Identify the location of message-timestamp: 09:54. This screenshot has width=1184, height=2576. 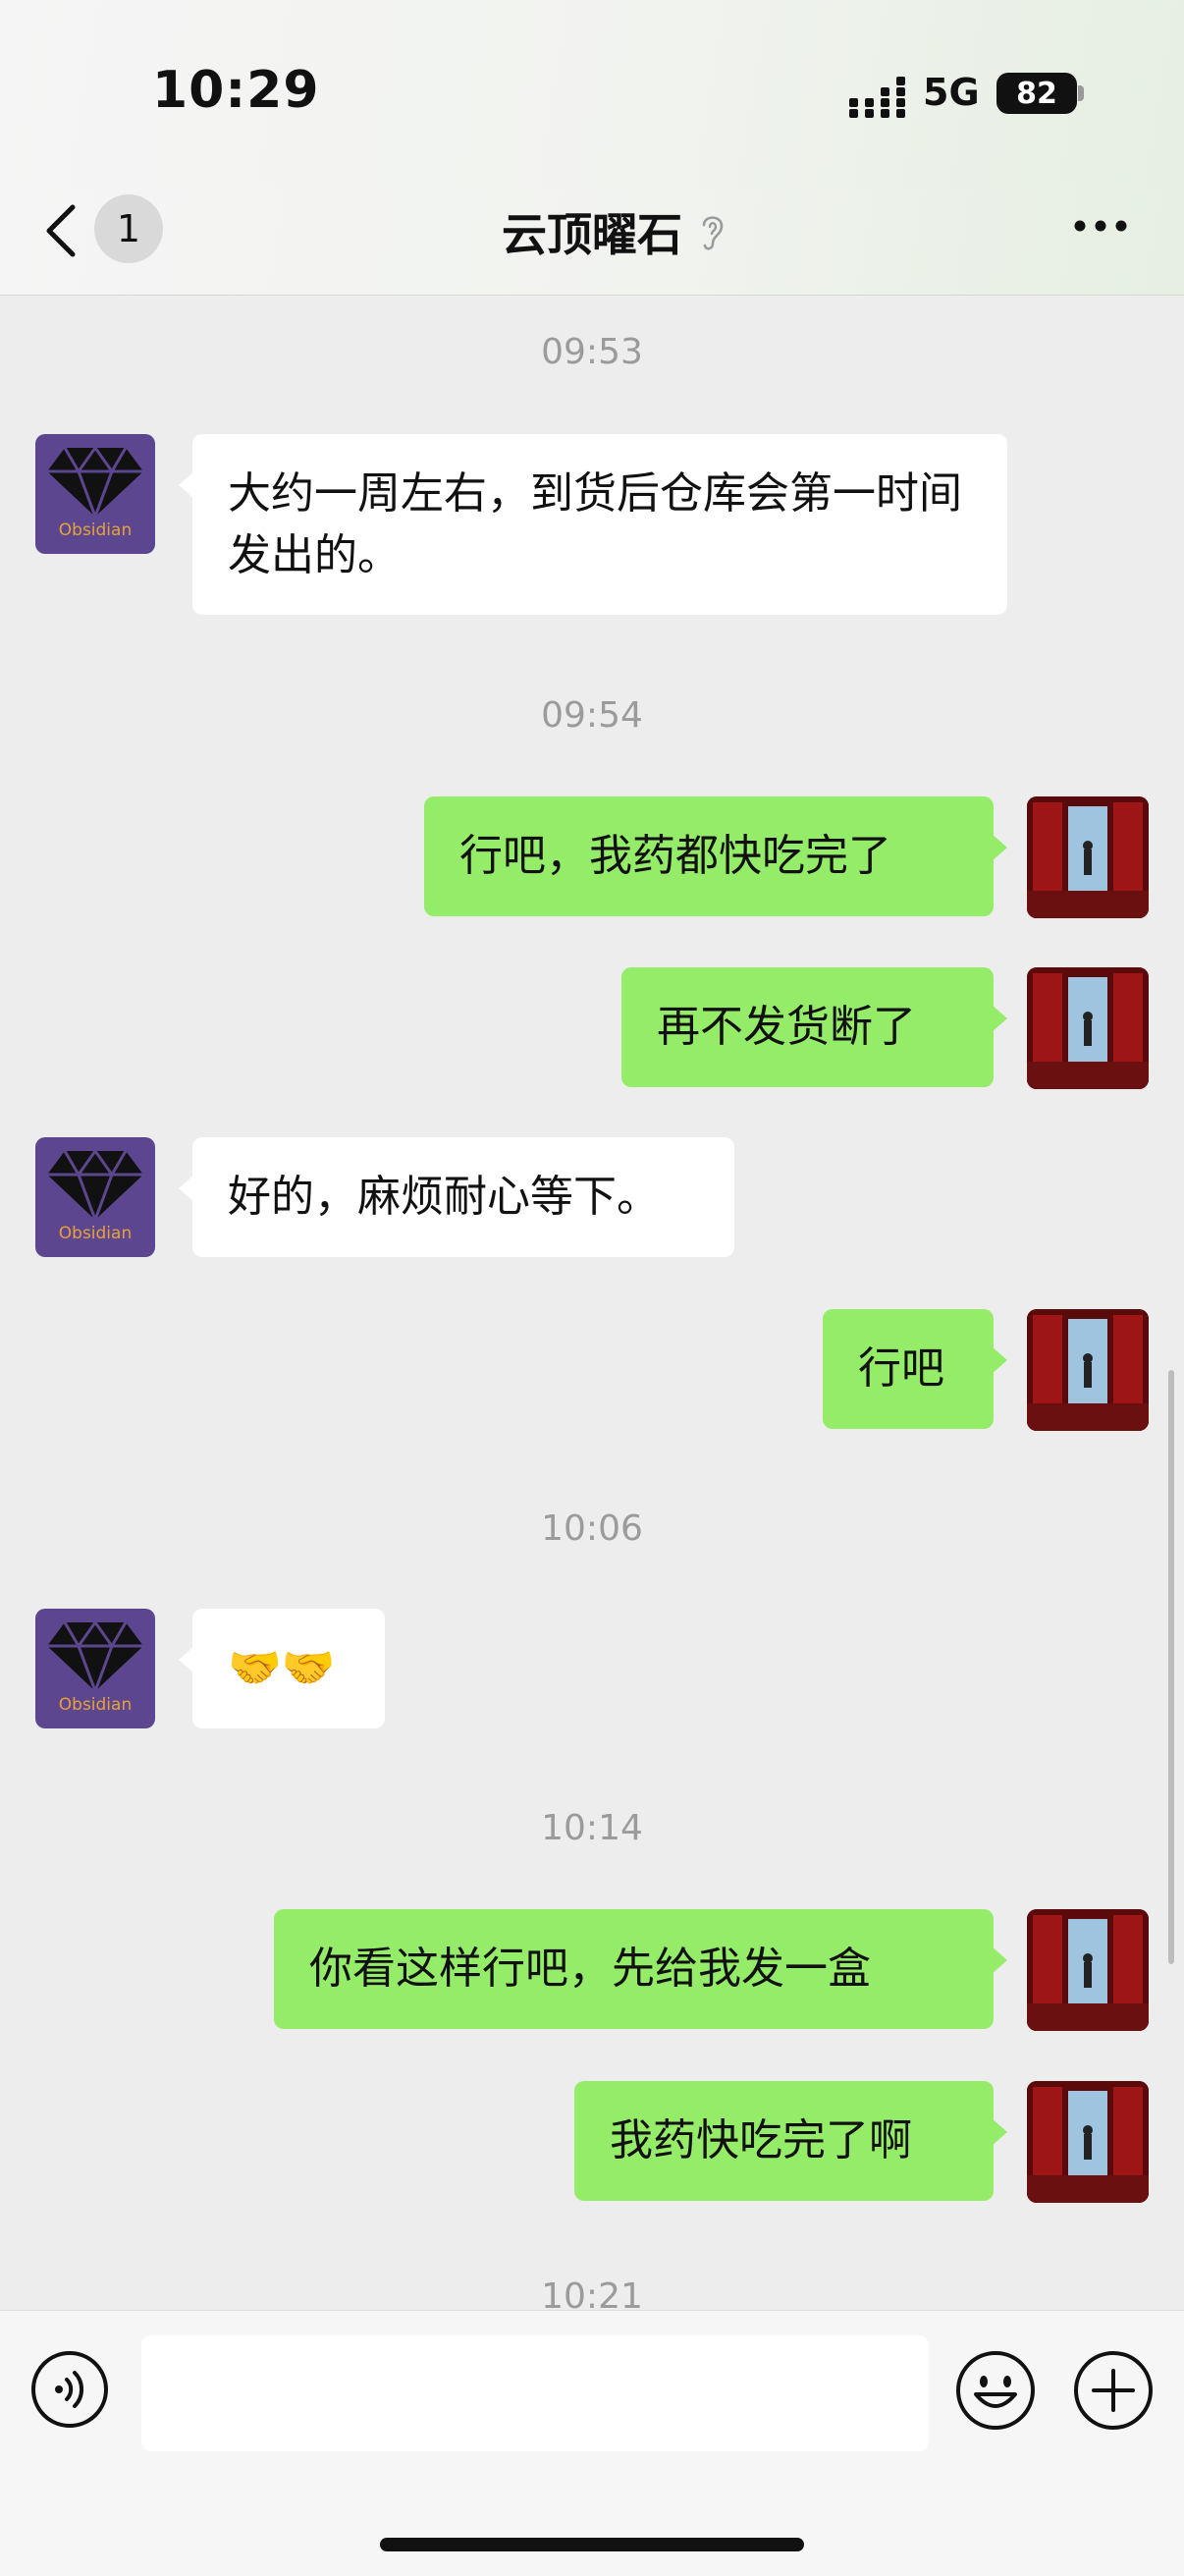
(592, 715).